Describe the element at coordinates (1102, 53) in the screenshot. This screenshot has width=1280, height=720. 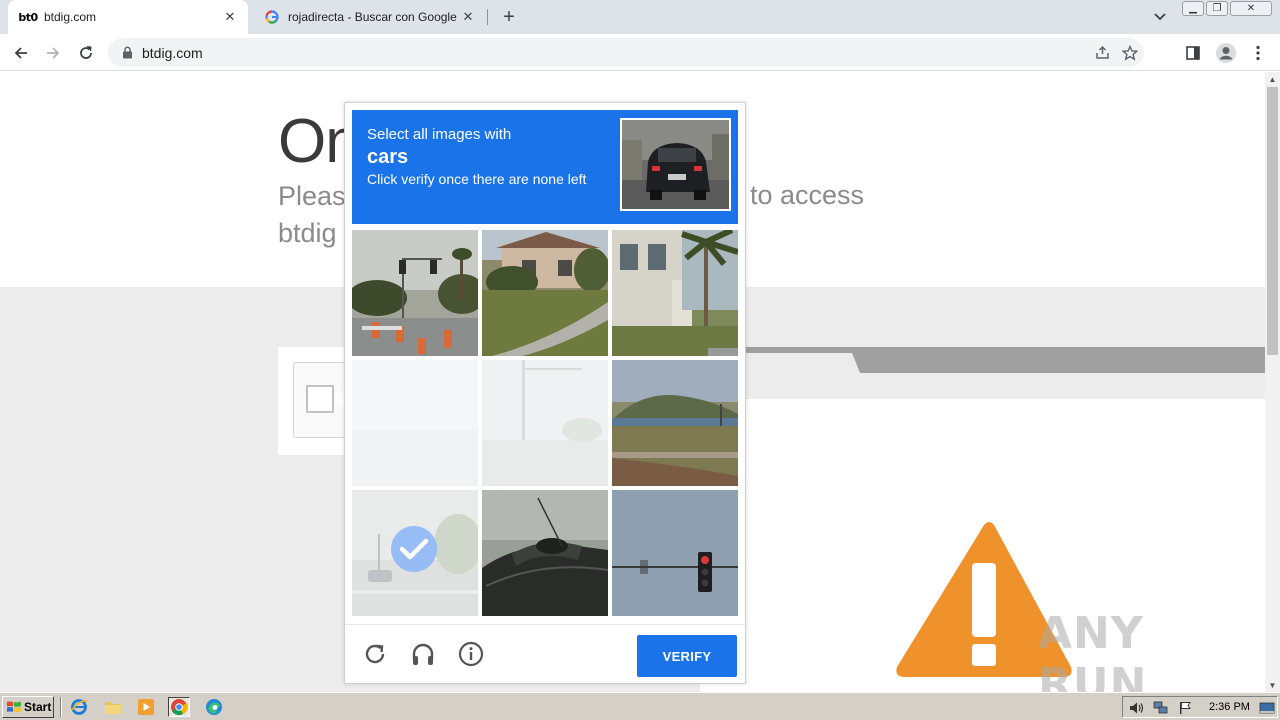
I see `share-icon` at that location.